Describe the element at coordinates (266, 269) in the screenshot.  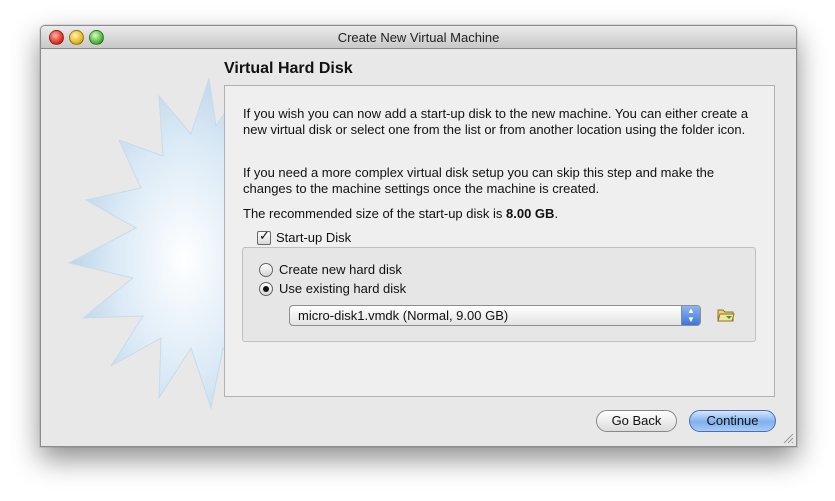
I see `create-new-disk-radio` at that location.